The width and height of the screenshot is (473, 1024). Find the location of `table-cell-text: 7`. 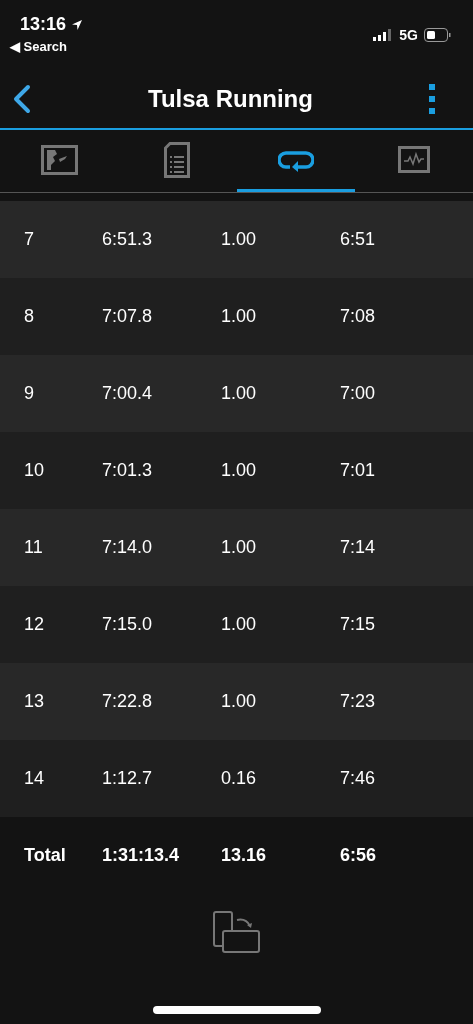

table-cell-text: 7 is located at coordinates (29, 239).